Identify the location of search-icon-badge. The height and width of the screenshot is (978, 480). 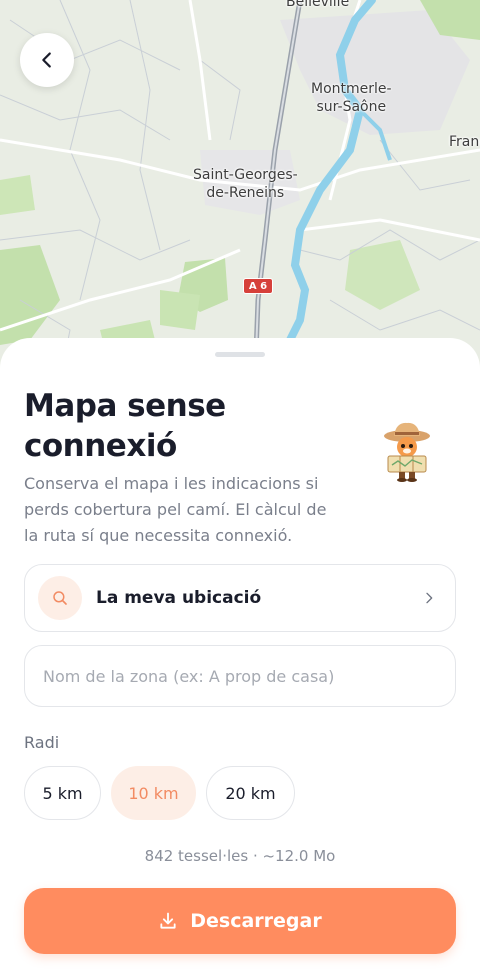
(60, 598).